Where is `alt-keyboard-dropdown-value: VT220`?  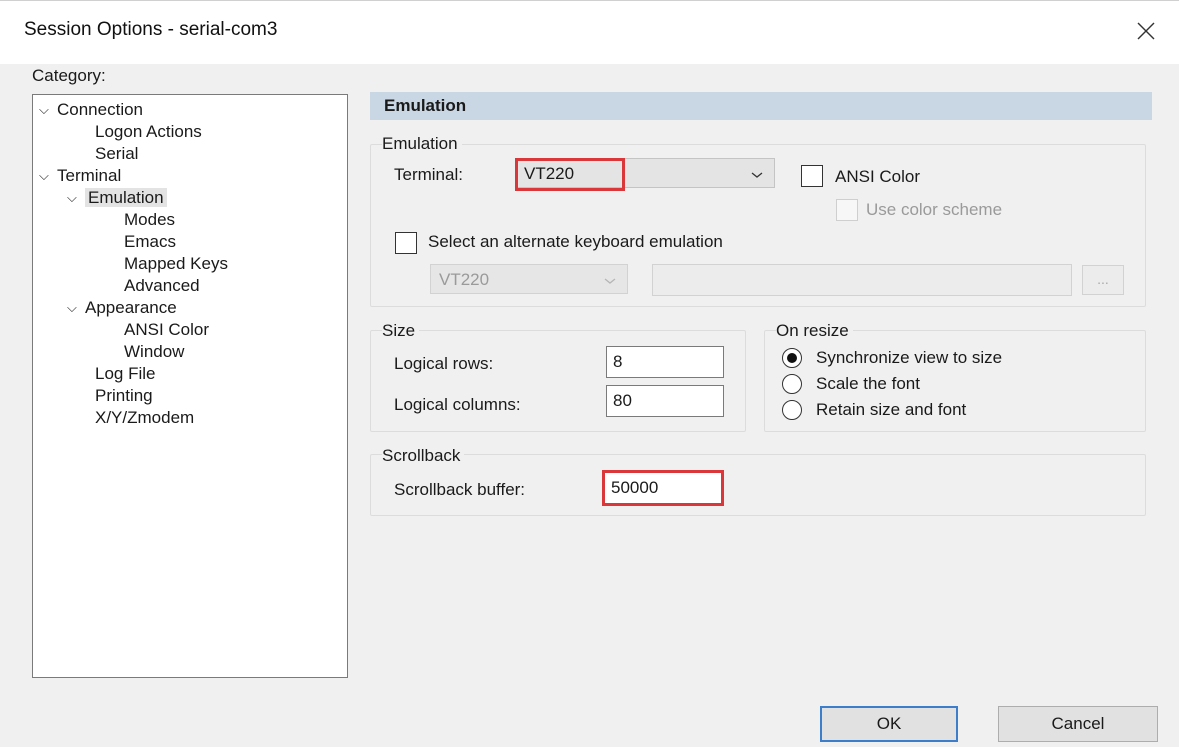 alt-keyboard-dropdown-value: VT220 is located at coordinates (464, 279).